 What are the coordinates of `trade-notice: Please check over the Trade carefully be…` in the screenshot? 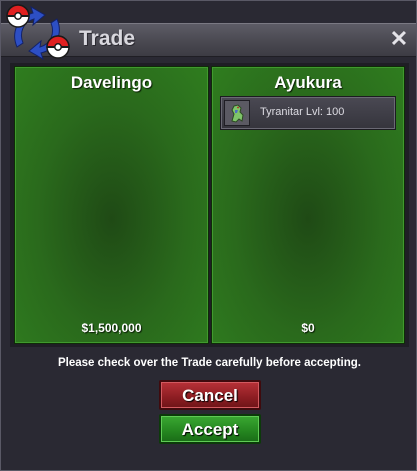 It's located at (209, 363).